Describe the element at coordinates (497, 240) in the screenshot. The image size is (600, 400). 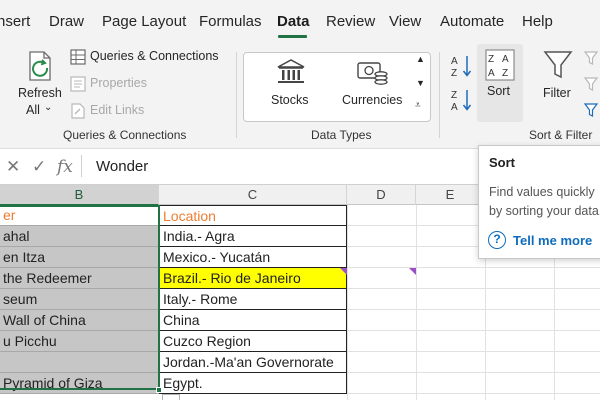
I see `help-icon: ?` at that location.